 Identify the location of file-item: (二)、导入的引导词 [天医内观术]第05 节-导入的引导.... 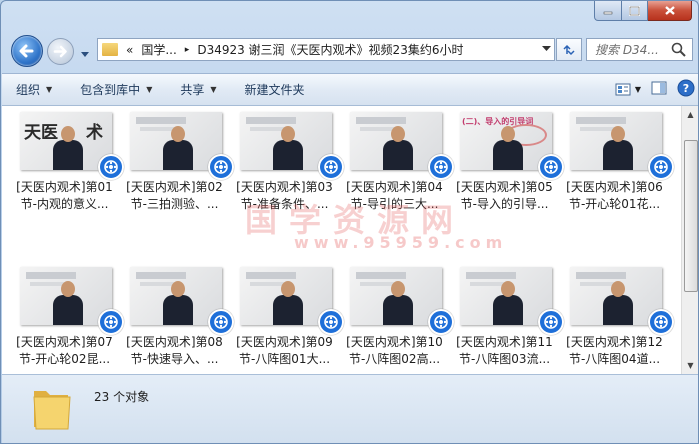
(508, 165).